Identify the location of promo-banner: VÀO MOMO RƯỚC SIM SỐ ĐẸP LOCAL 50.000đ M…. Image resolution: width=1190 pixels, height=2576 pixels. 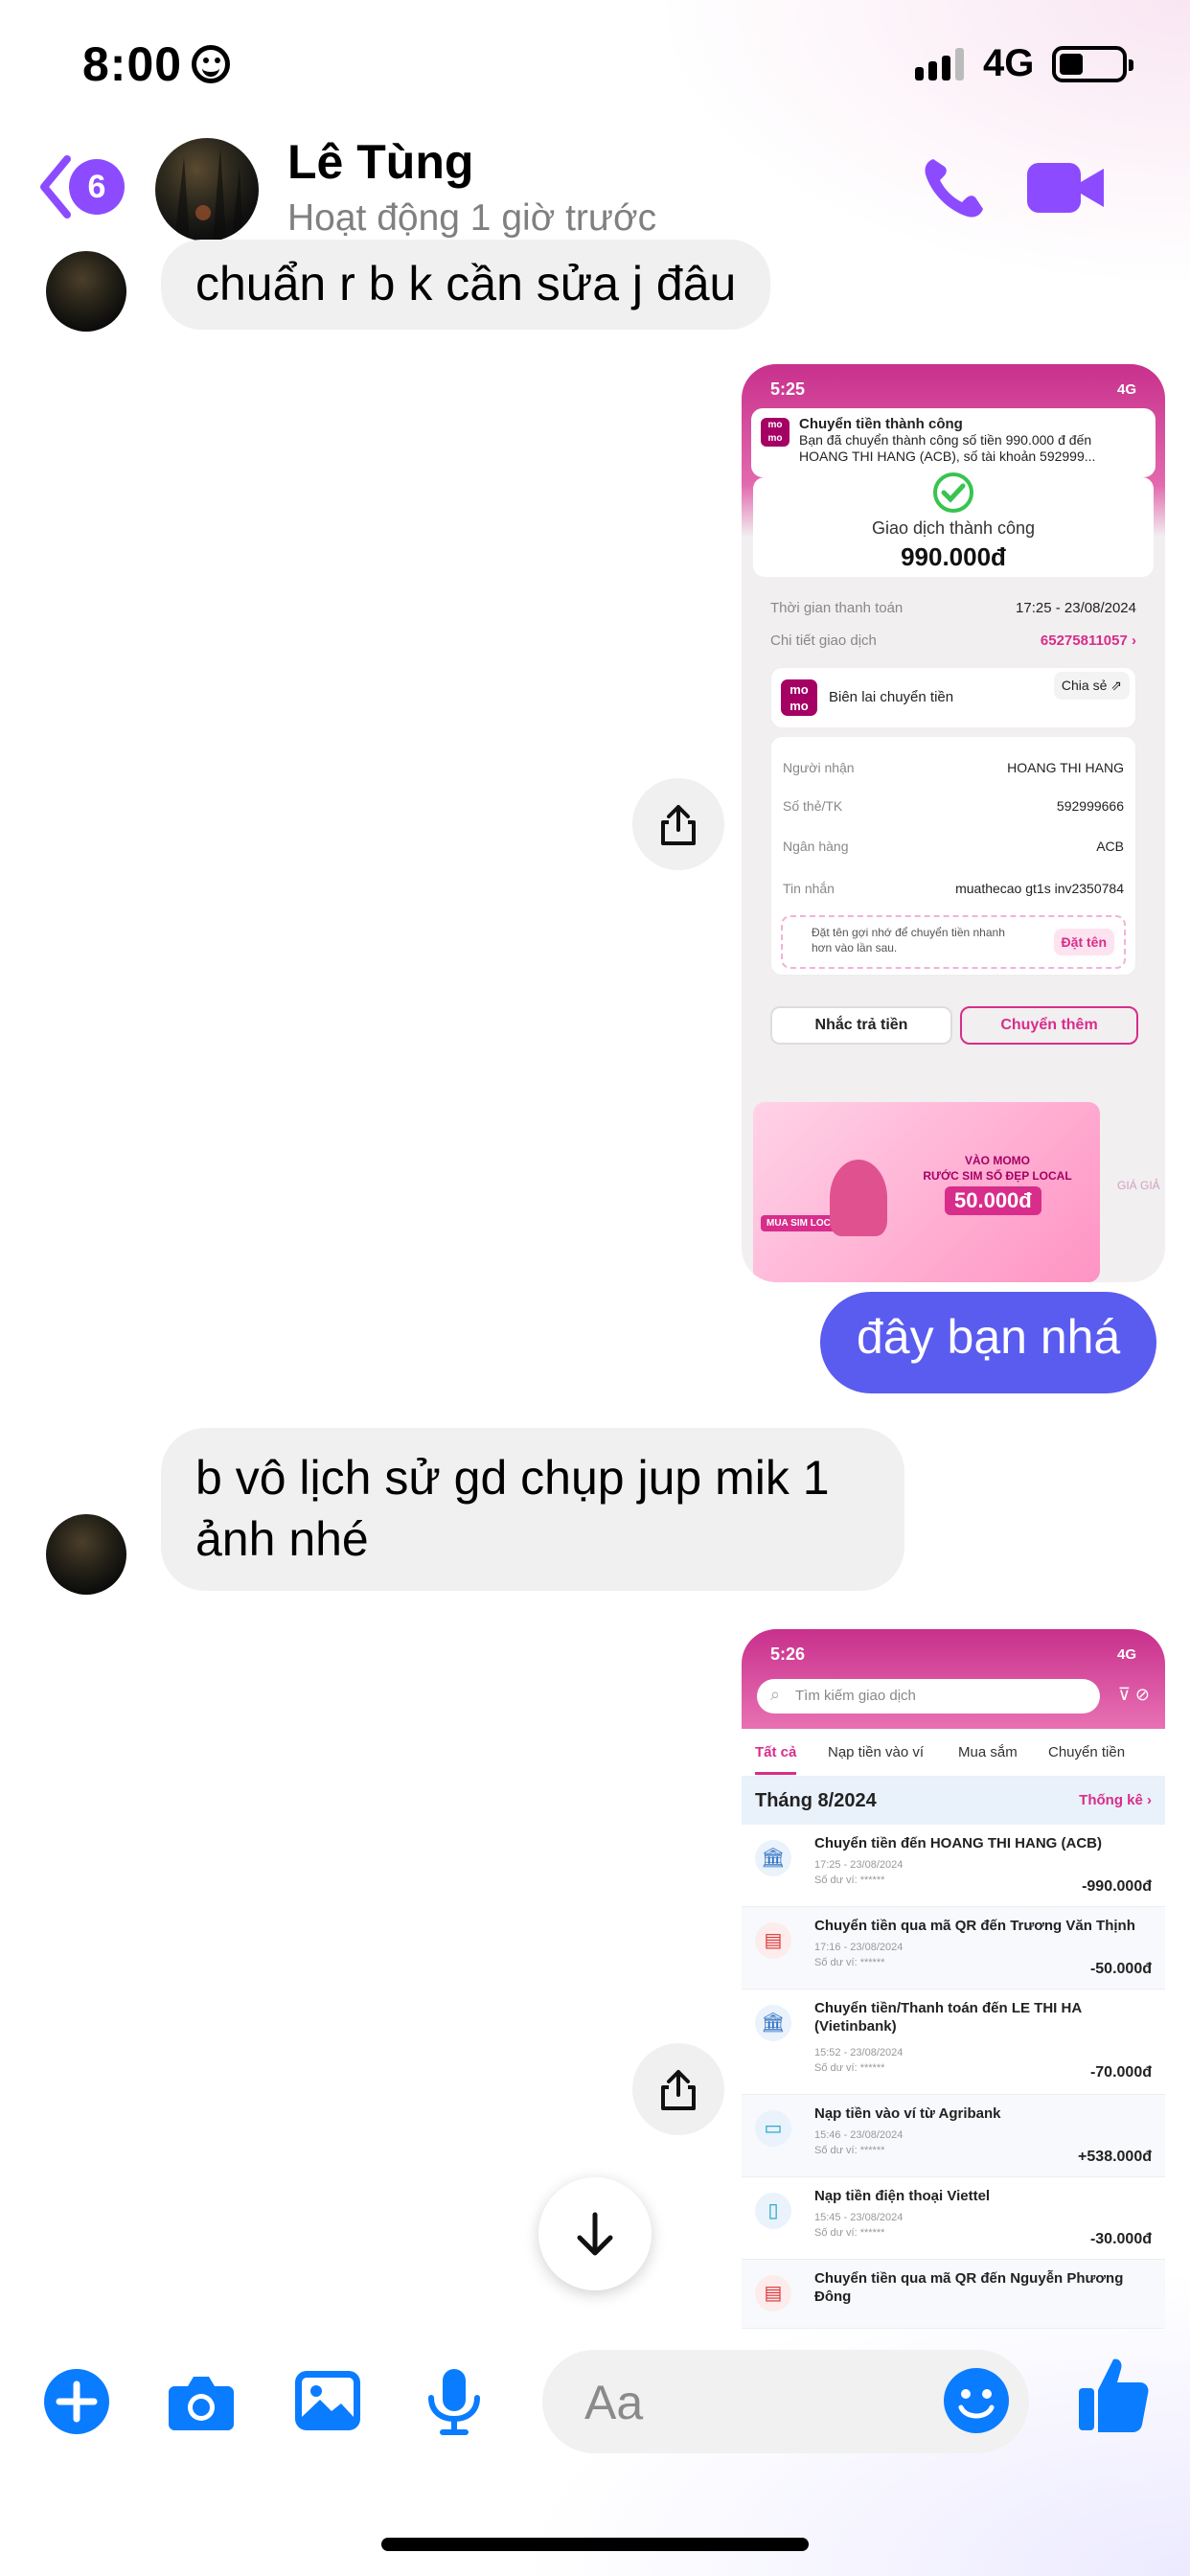
(927, 1192).